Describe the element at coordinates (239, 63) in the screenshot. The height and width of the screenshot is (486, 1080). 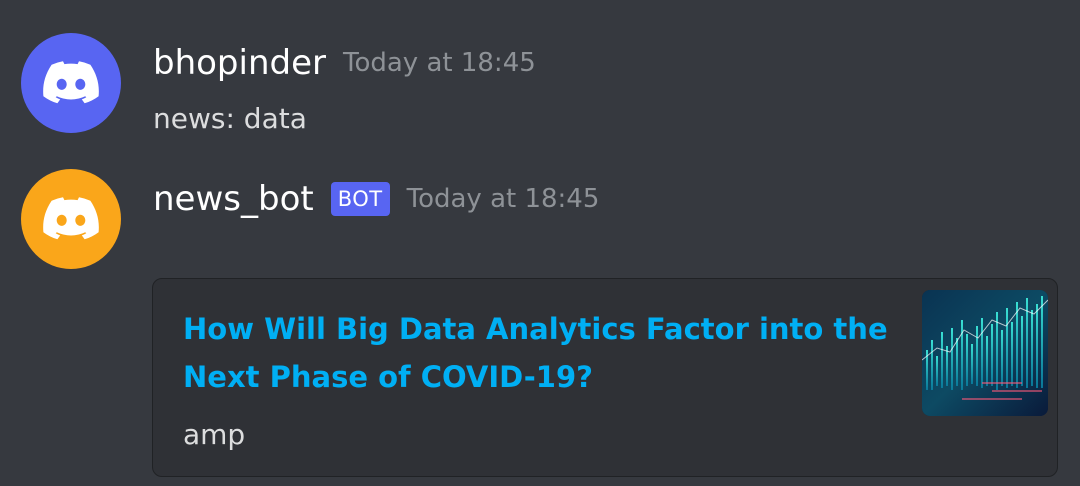
I see `username: bhopinder` at that location.